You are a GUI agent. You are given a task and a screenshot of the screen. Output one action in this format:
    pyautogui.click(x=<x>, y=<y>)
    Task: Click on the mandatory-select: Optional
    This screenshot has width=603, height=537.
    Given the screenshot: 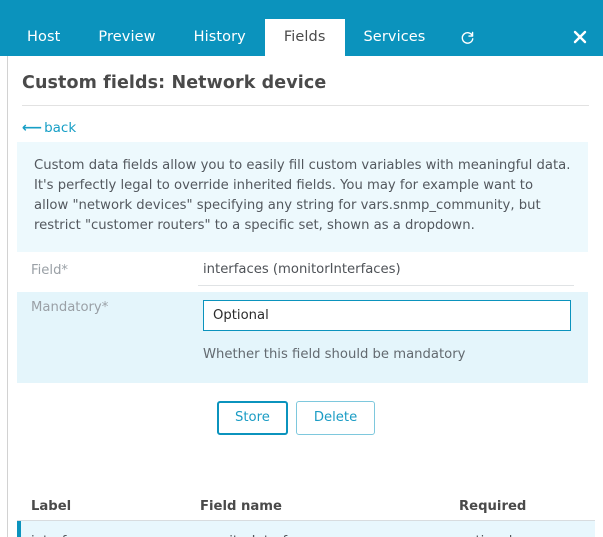 What is the action you would take?
    pyautogui.click(x=387, y=315)
    